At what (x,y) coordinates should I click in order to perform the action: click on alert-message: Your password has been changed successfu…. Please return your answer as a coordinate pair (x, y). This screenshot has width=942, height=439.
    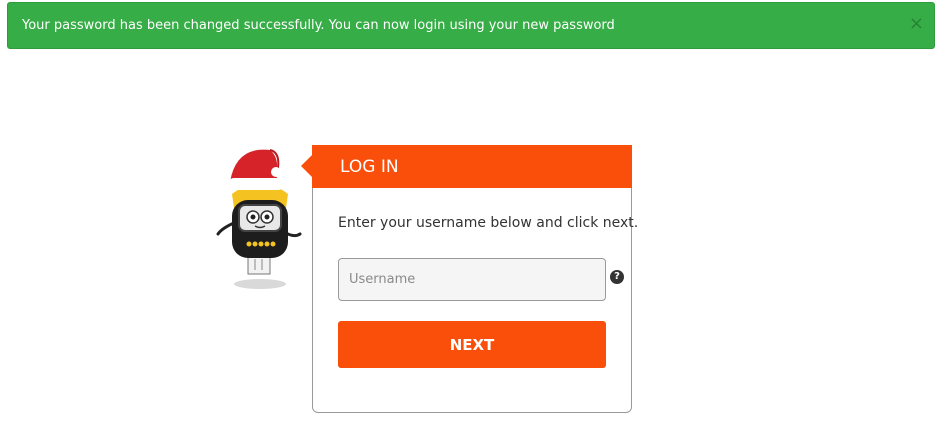
    Looking at the image, I should click on (318, 25).